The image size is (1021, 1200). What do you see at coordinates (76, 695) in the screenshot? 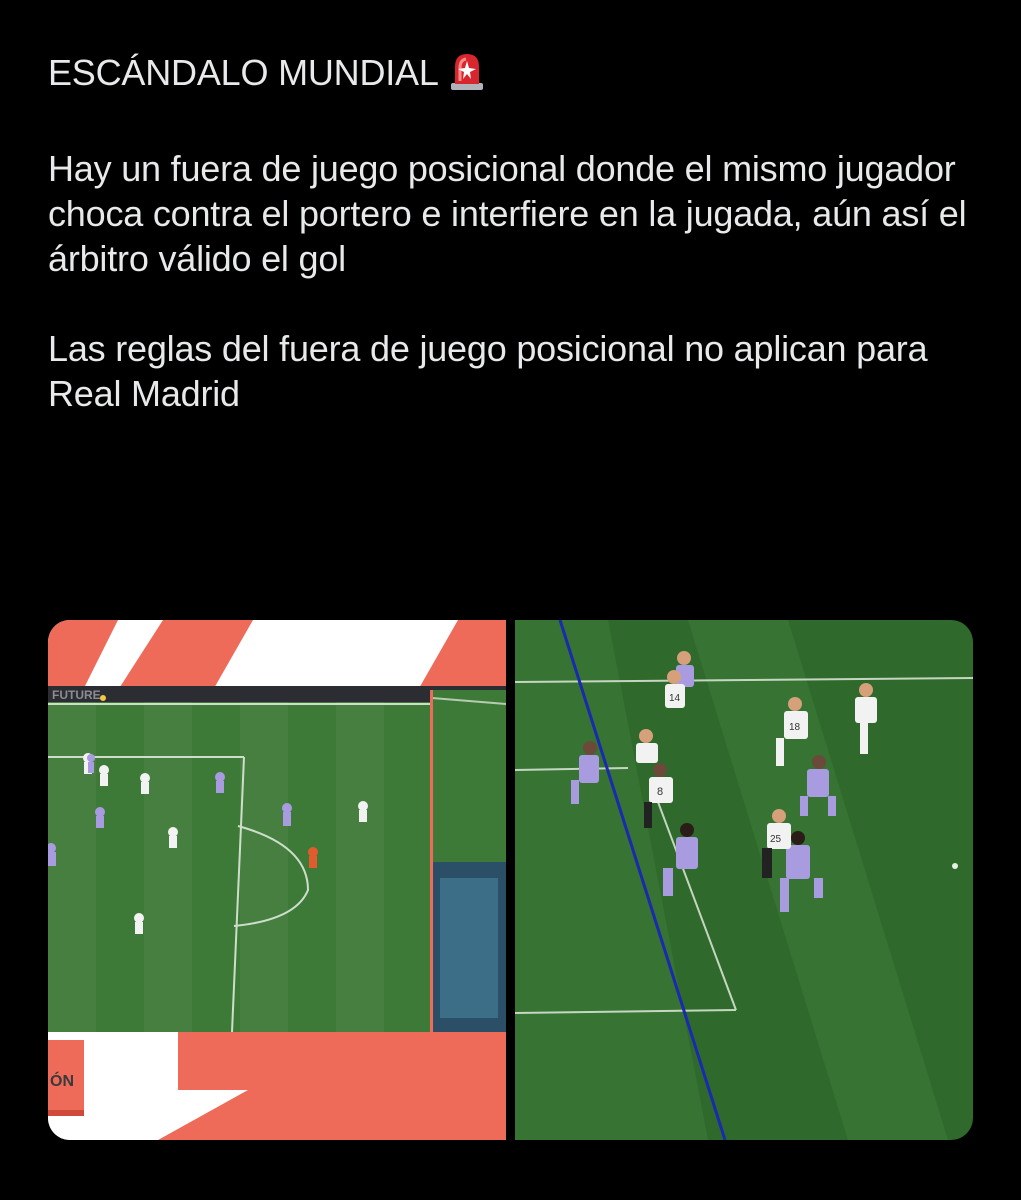
I see `board-text: FUTURE` at bounding box center [76, 695].